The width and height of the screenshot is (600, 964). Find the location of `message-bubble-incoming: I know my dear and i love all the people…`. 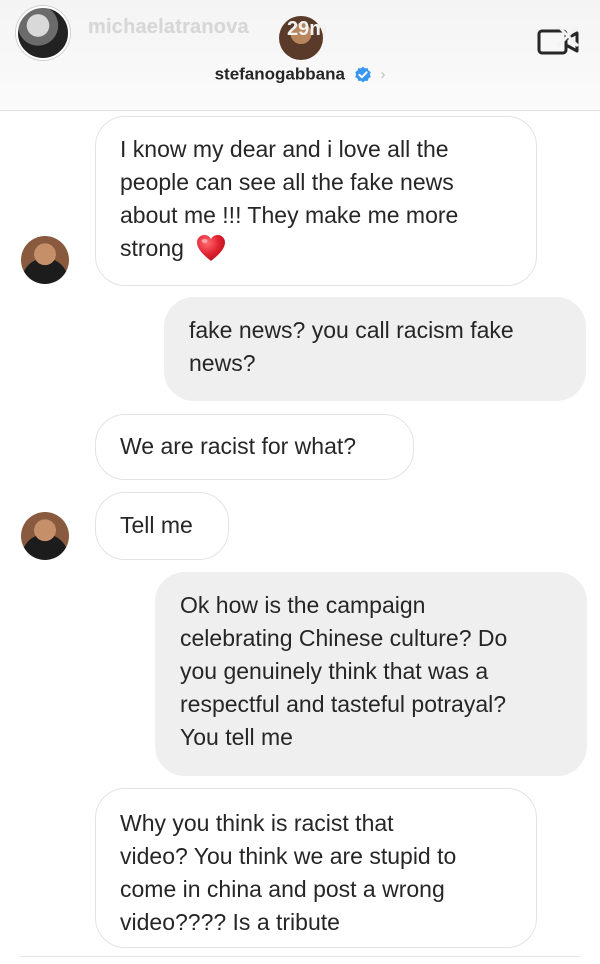

message-bubble-incoming: I know my dear and i love all the people… is located at coordinates (316, 201).